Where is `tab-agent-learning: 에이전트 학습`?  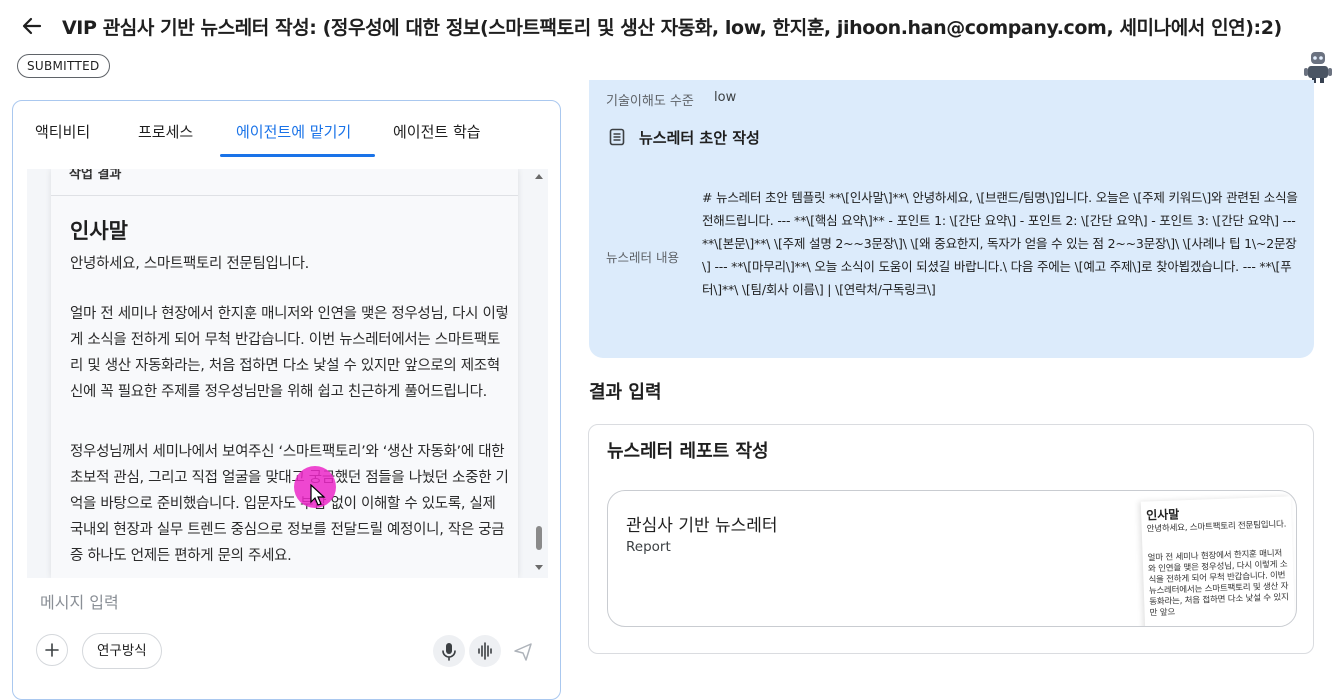 tab-agent-learning: 에이전트 학습 is located at coordinates (437, 131).